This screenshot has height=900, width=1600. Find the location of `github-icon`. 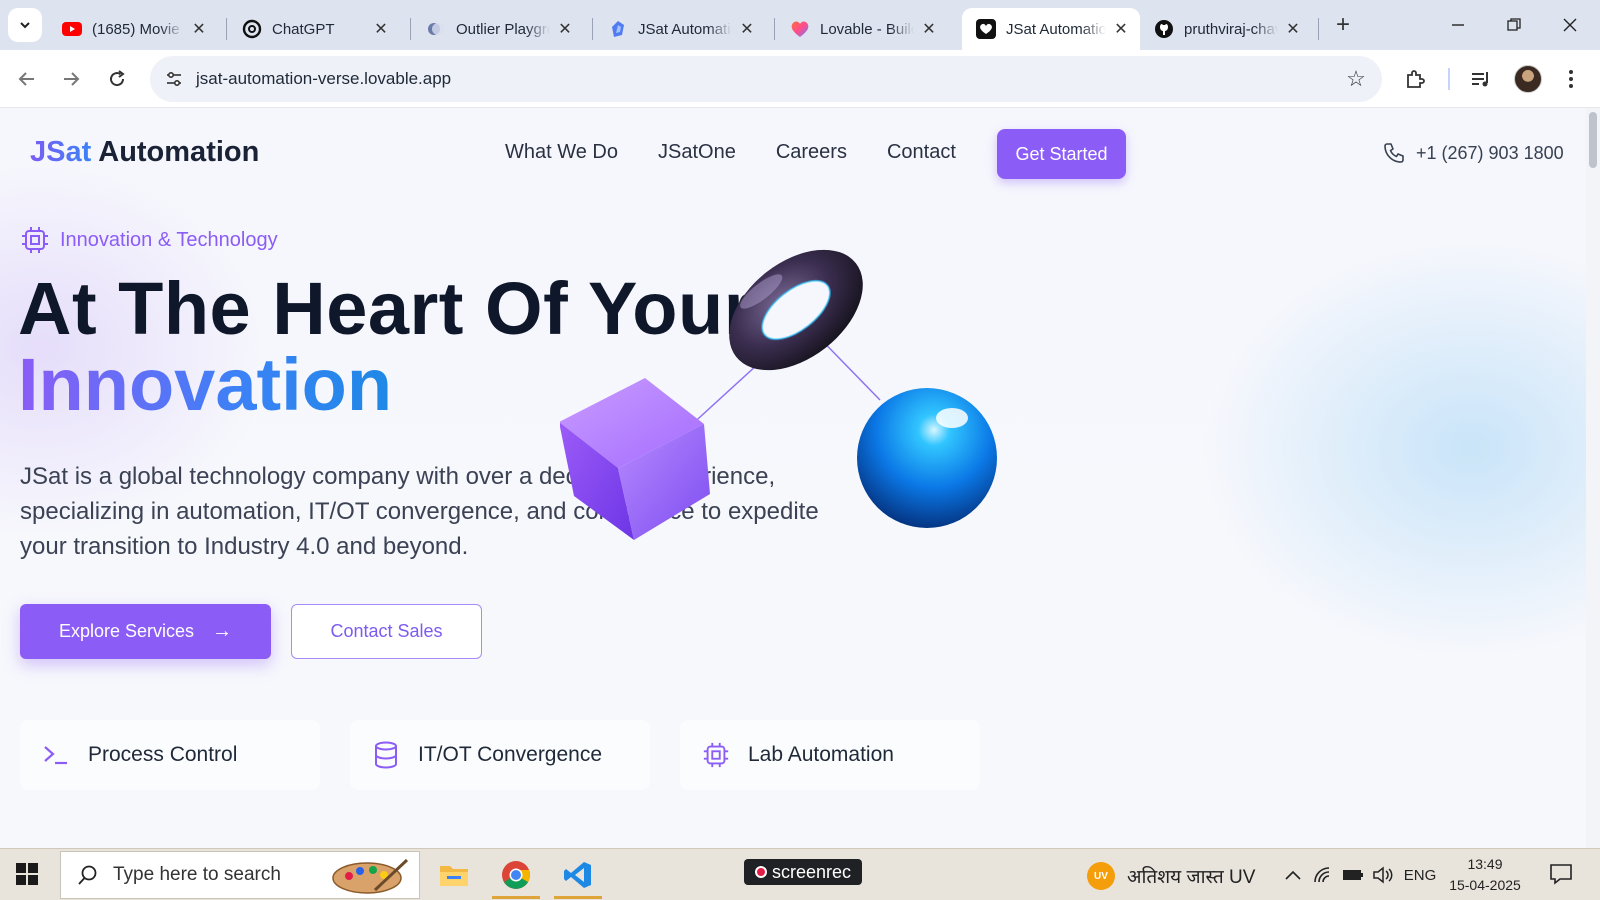

github-icon is located at coordinates (1164, 29).